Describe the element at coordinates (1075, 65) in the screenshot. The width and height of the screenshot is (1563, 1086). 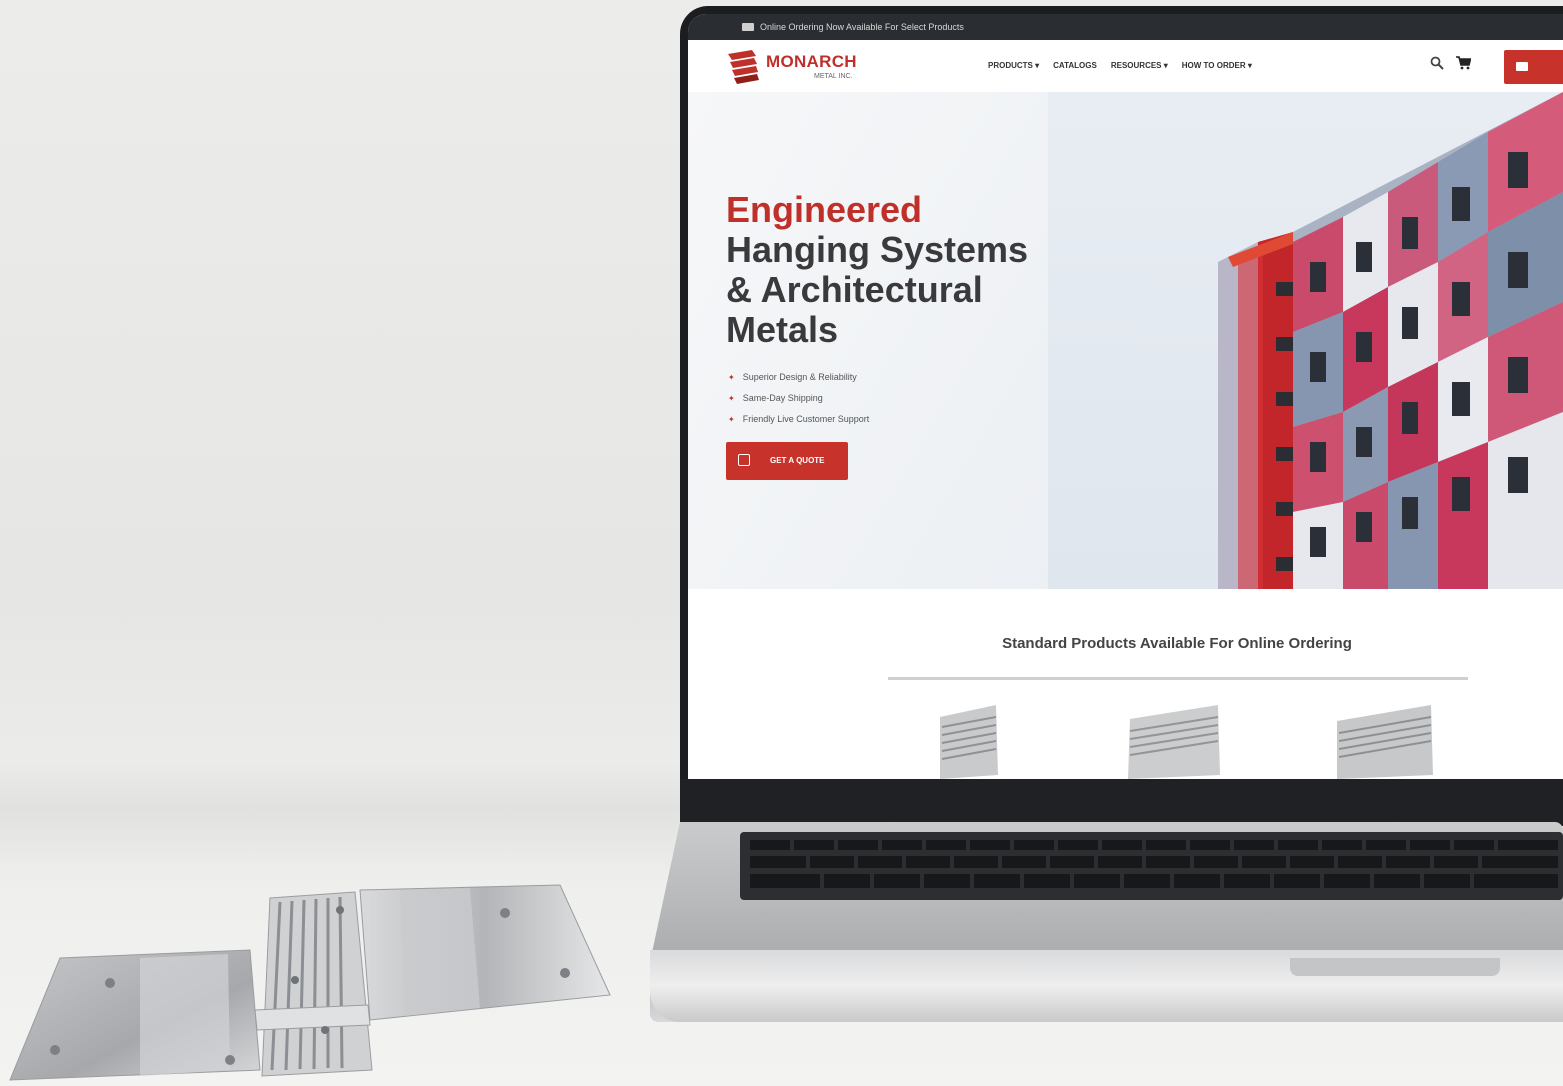
I see `nav-item-catalogs: CATALOGS` at that location.